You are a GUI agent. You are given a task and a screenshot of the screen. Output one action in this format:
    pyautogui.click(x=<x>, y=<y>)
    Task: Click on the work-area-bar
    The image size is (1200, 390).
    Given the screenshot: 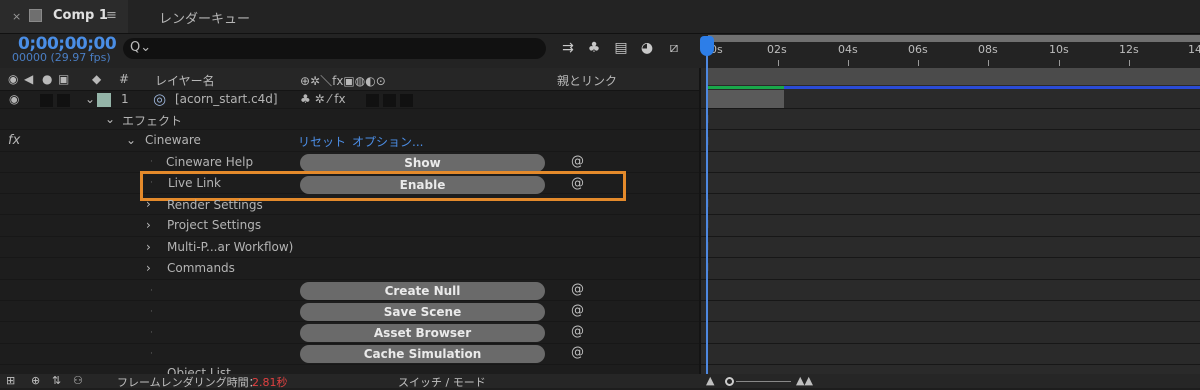 What is the action you would take?
    pyautogui.click(x=954, y=76)
    